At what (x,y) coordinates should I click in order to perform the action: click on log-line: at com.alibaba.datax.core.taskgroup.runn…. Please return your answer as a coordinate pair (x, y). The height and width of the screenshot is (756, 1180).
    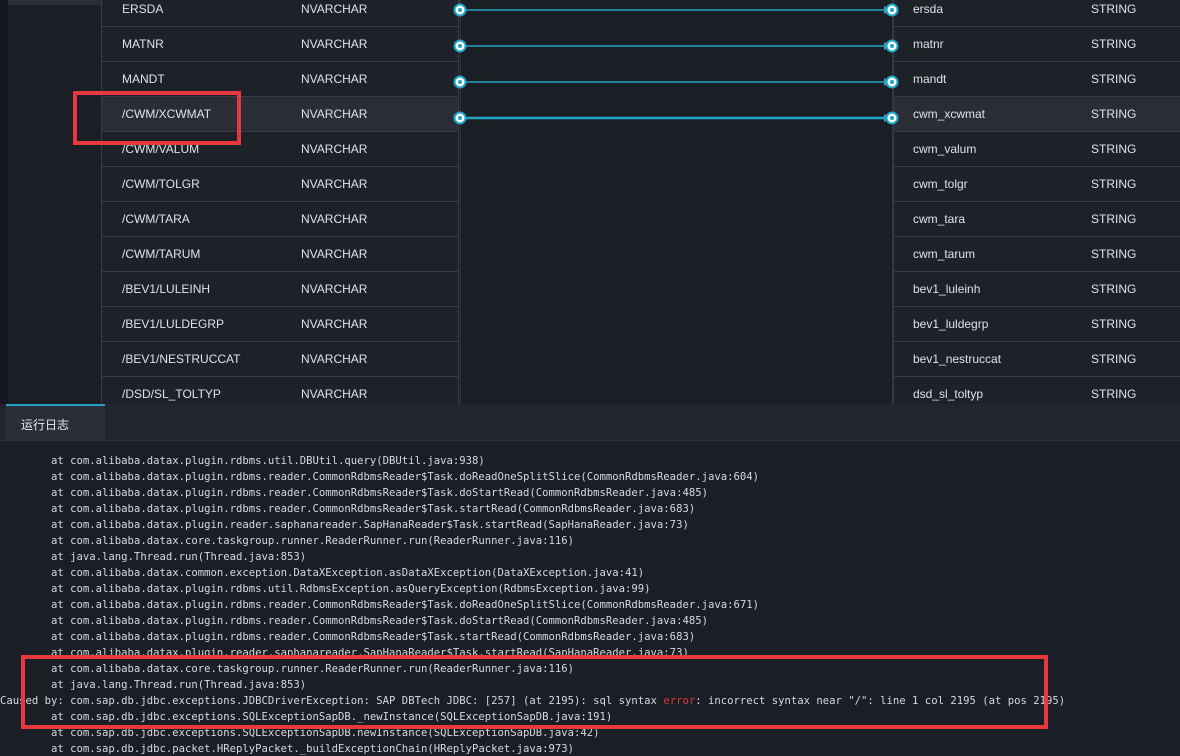
    Looking at the image, I should click on (287, 541).